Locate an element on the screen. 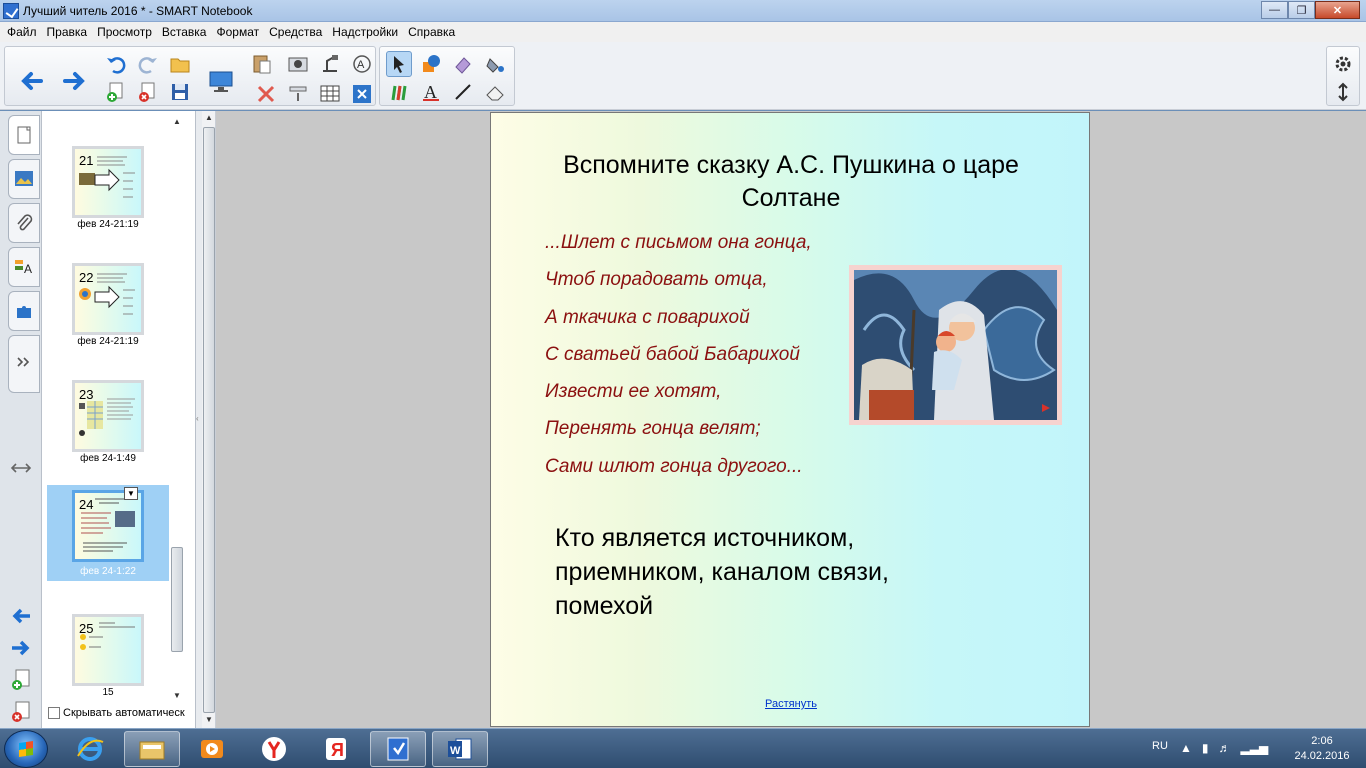 This screenshot has height=768, width=1366. properties-tab: A is located at coordinates (24, 267).